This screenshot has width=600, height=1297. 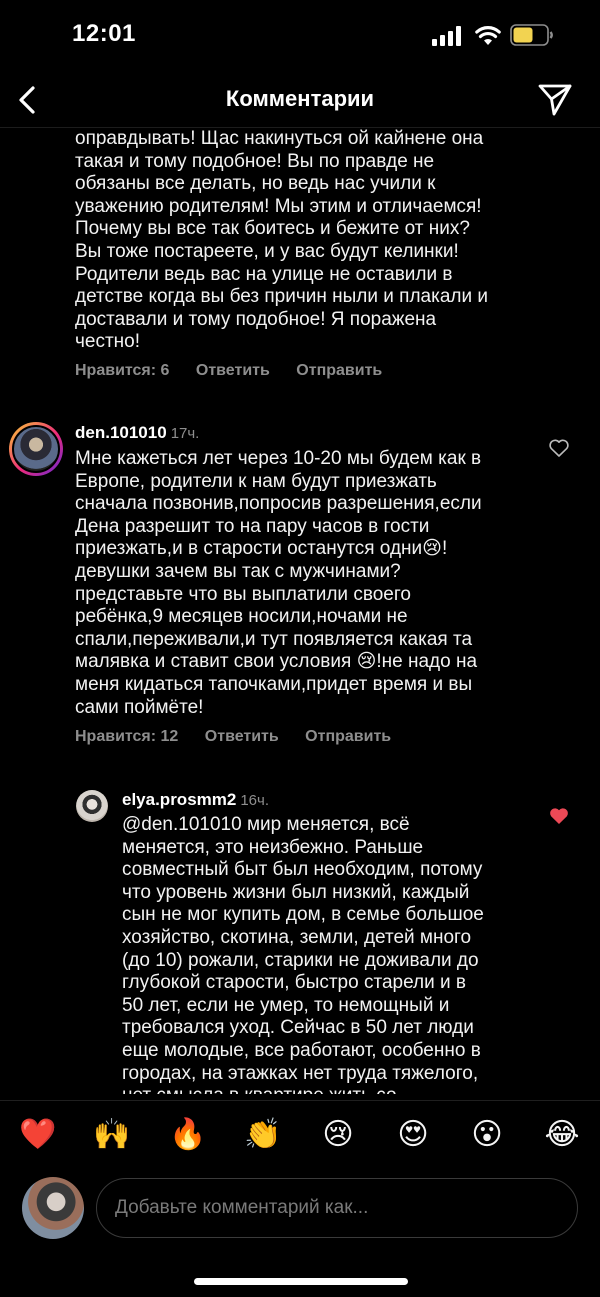 I want to click on comment-header: elya.prosmm2 16ч., so click(x=195, y=800).